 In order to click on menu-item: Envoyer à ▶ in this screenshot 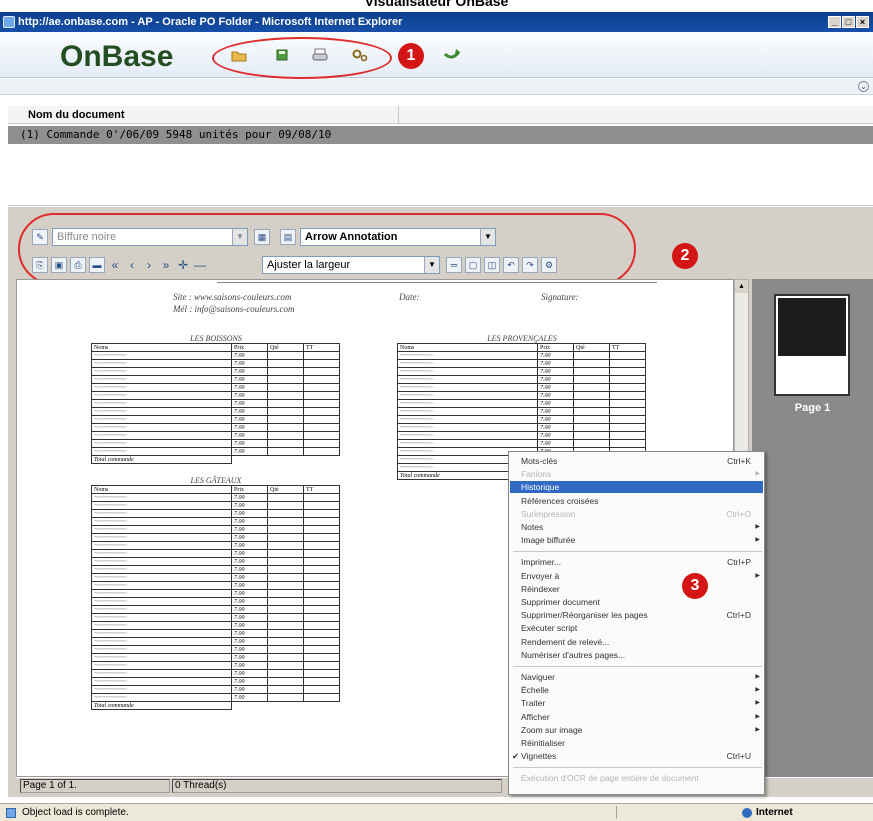, I will do `click(636, 576)`.